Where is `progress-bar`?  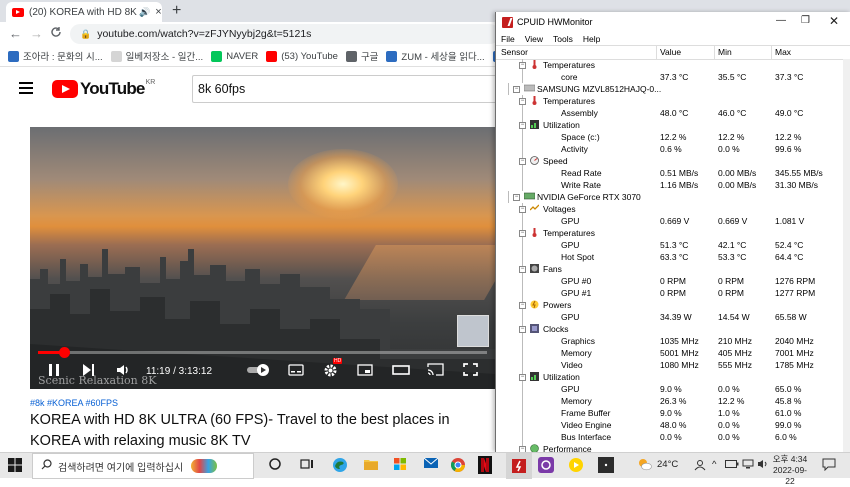
progress-bar is located at coordinates (262, 352).